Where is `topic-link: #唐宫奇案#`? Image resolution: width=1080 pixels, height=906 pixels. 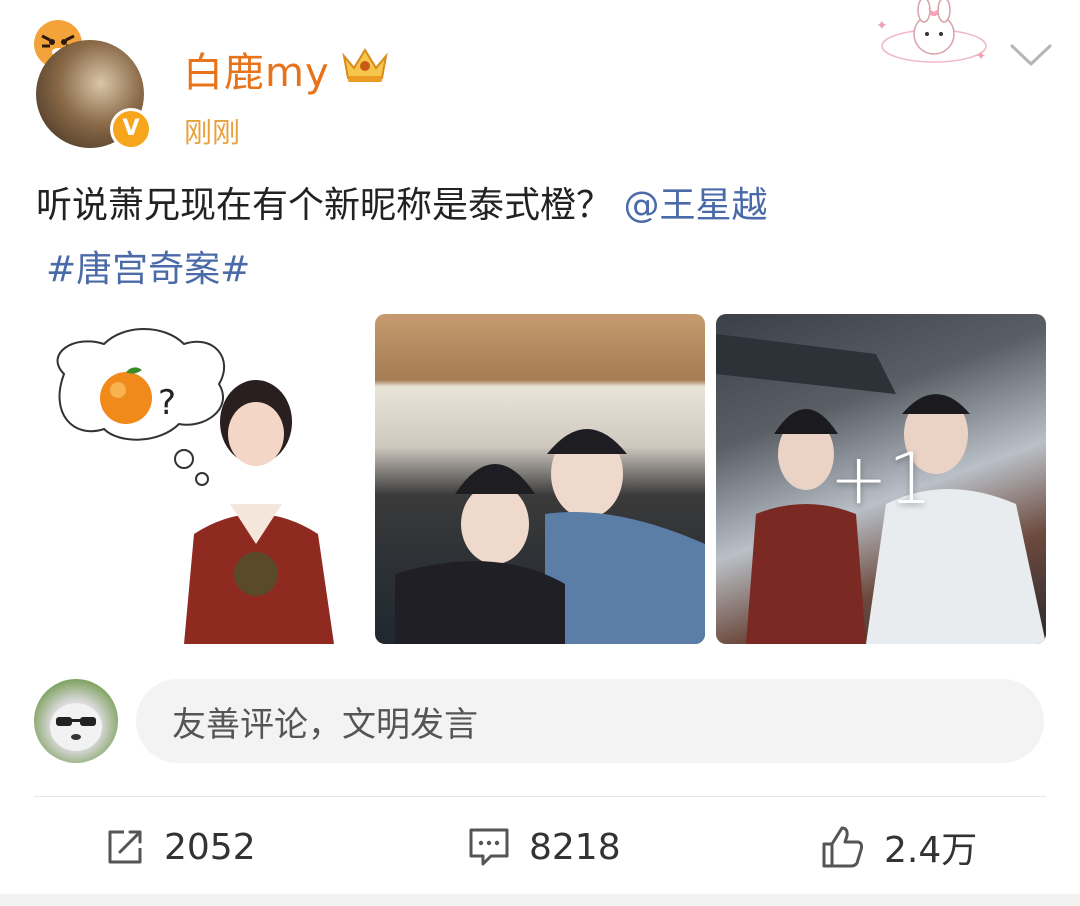
topic-link: #唐宫奇案# is located at coordinates (148, 266).